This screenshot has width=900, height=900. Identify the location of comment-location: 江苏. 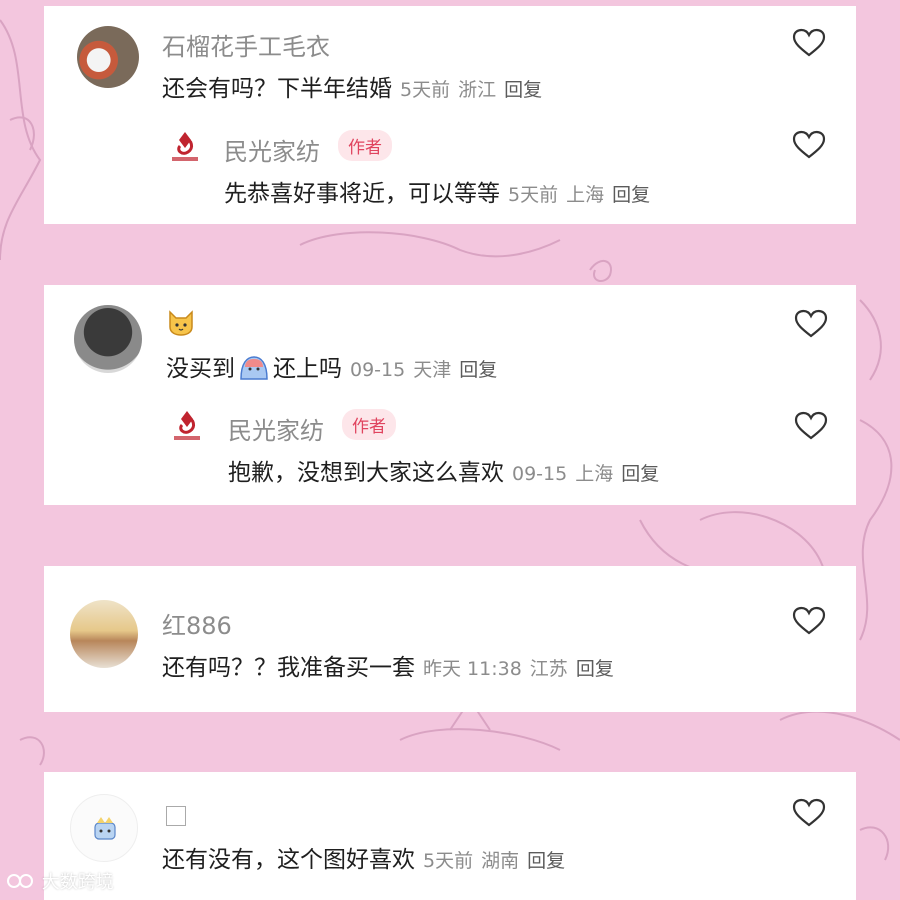
(548, 669).